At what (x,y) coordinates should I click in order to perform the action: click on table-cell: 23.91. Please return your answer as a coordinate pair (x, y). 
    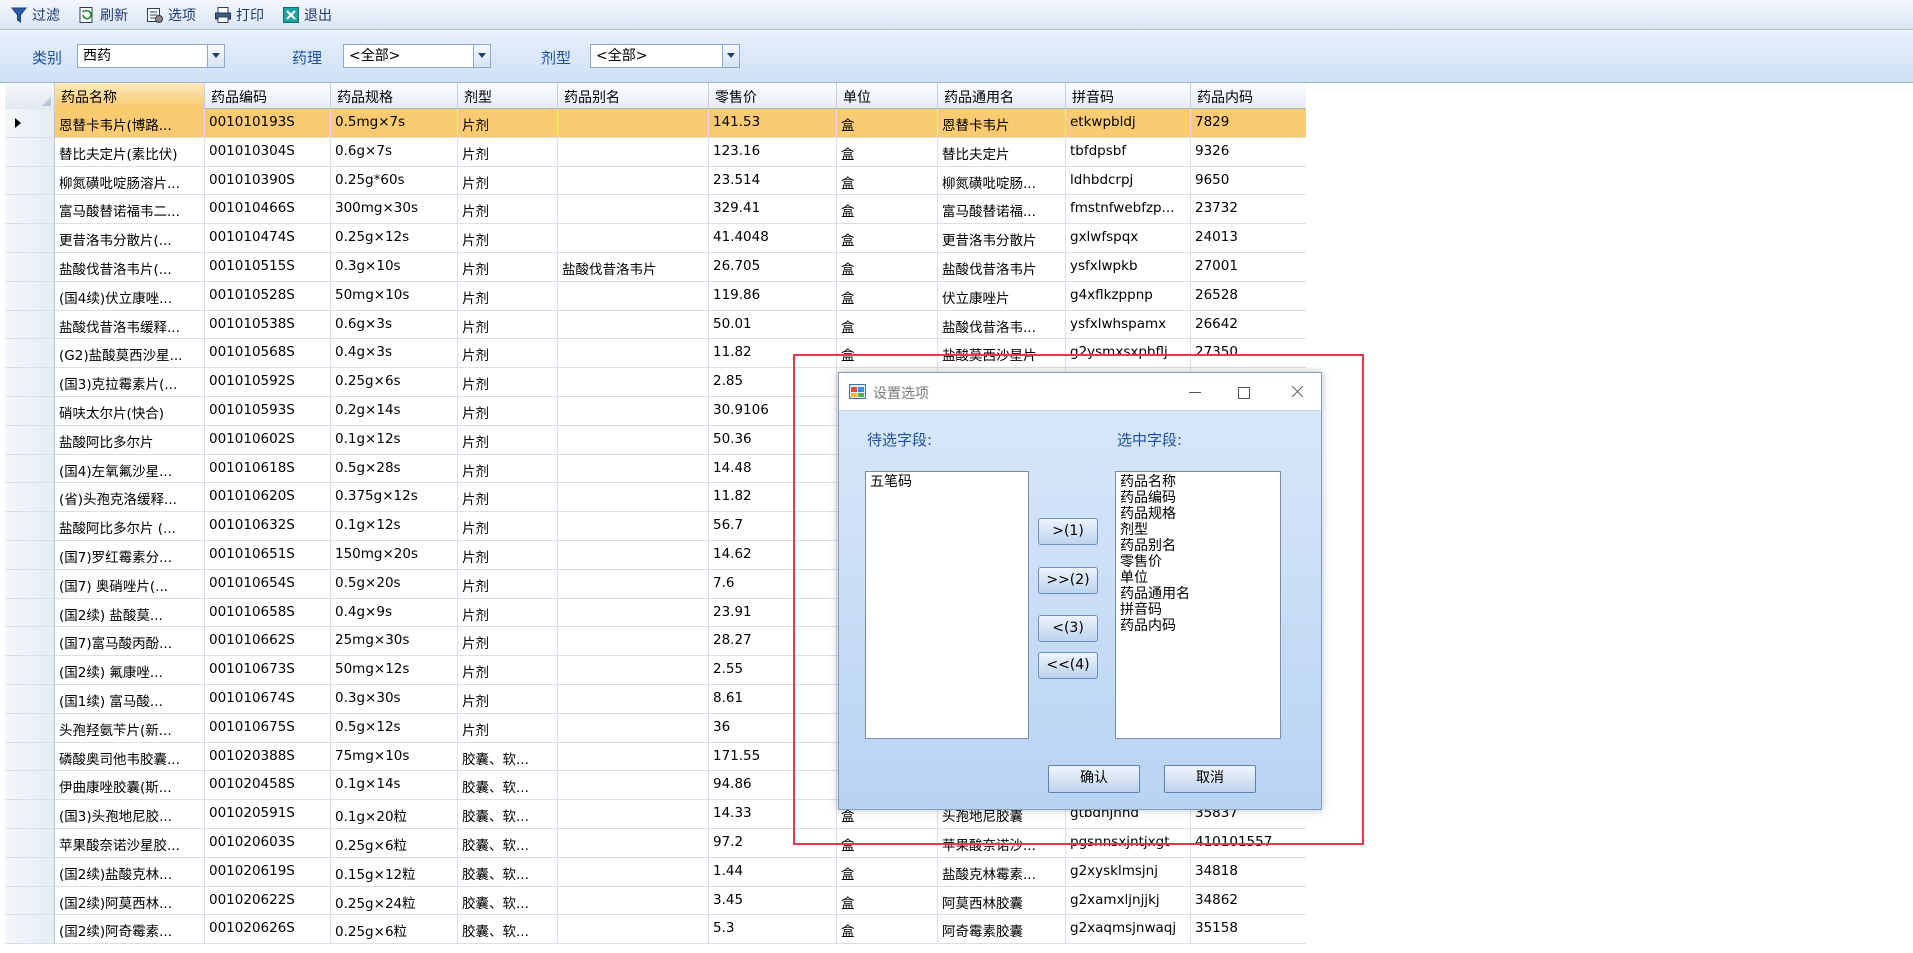
    Looking at the image, I should click on (773, 613).